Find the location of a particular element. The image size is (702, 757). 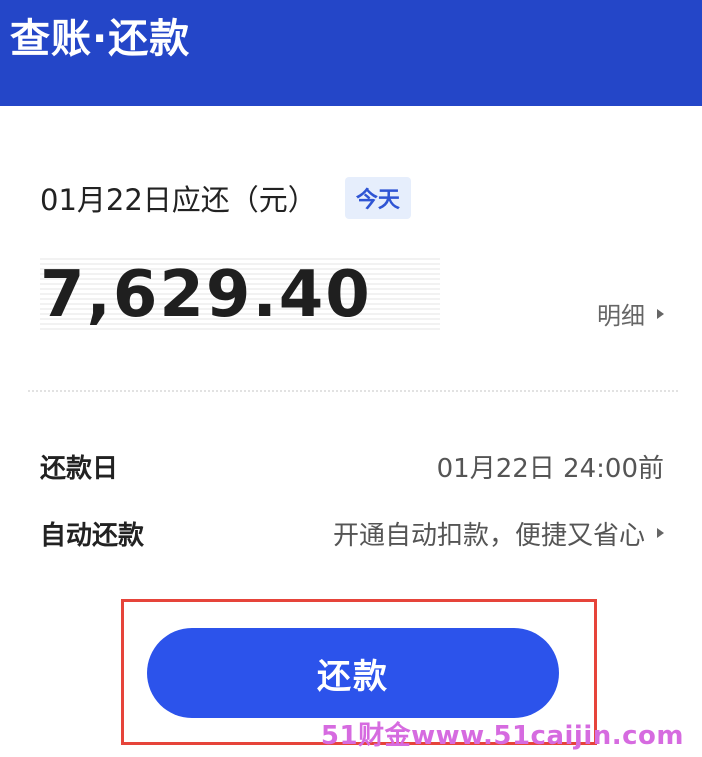

page-title: 查账·还款 is located at coordinates (100, 39).